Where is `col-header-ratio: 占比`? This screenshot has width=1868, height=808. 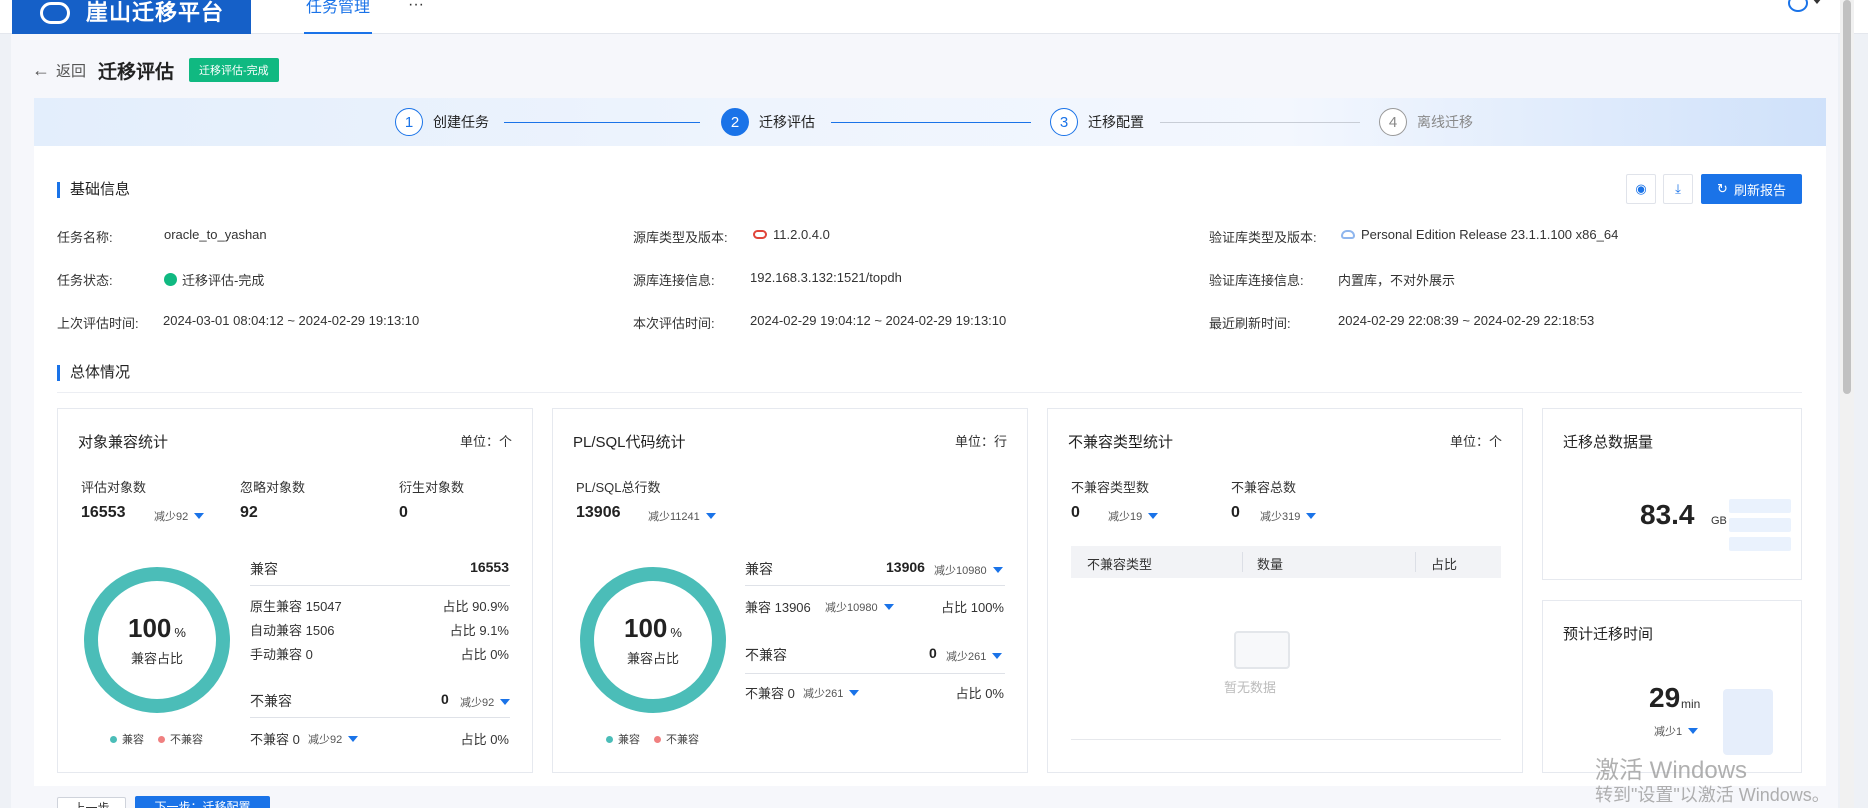 col-header-ratio: 占比 is located at coordinates (1444, 564).